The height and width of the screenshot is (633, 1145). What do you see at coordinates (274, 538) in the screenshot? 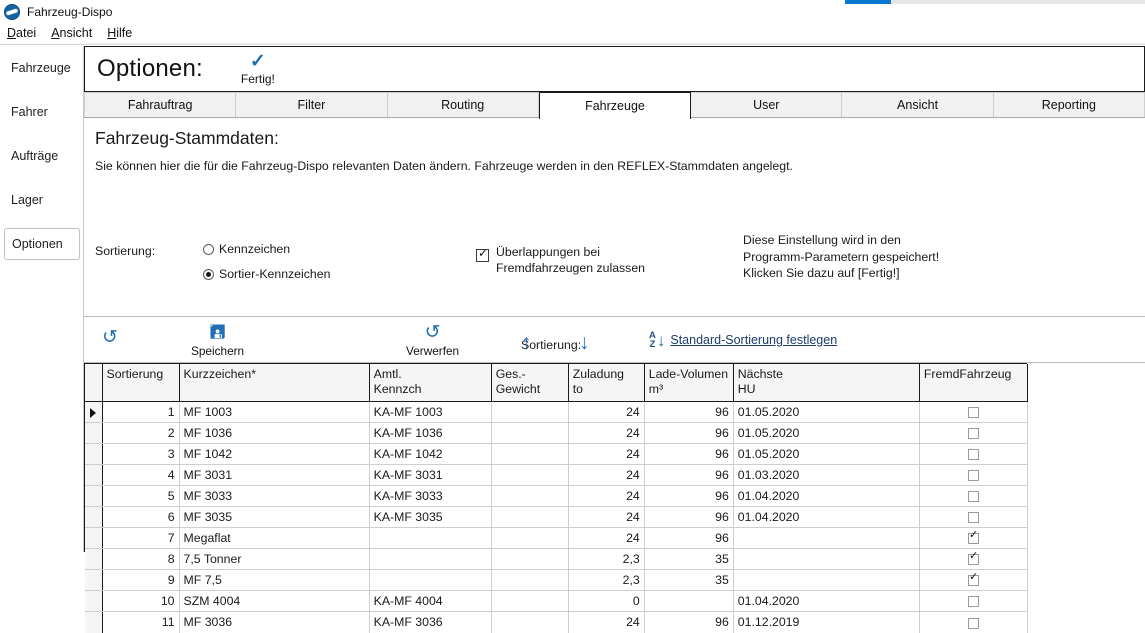
I see `cell-kurzzeichen: Megaflat` at bounding box center [274, 538].